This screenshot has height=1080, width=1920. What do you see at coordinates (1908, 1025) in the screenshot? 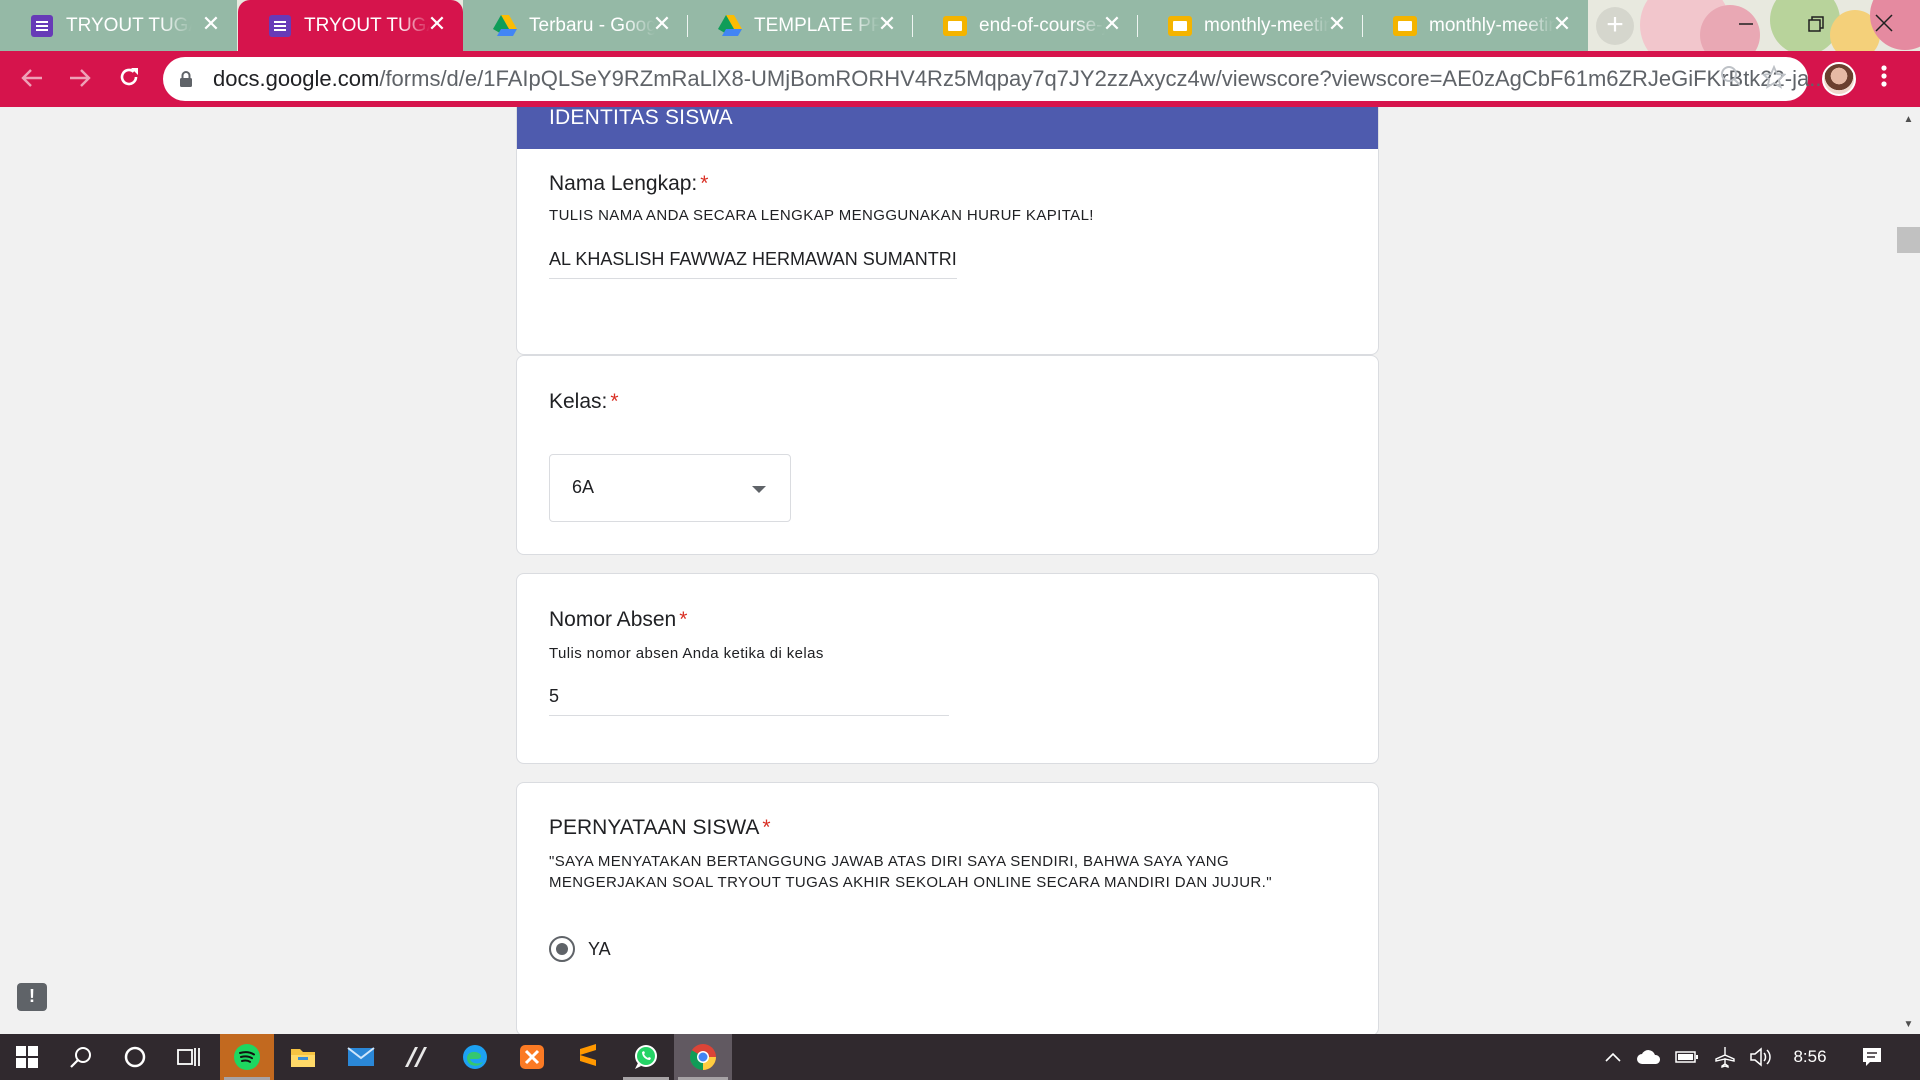
I see `scroll-down-arrow-icon: ▼` at bounding box center [1908, 1025].